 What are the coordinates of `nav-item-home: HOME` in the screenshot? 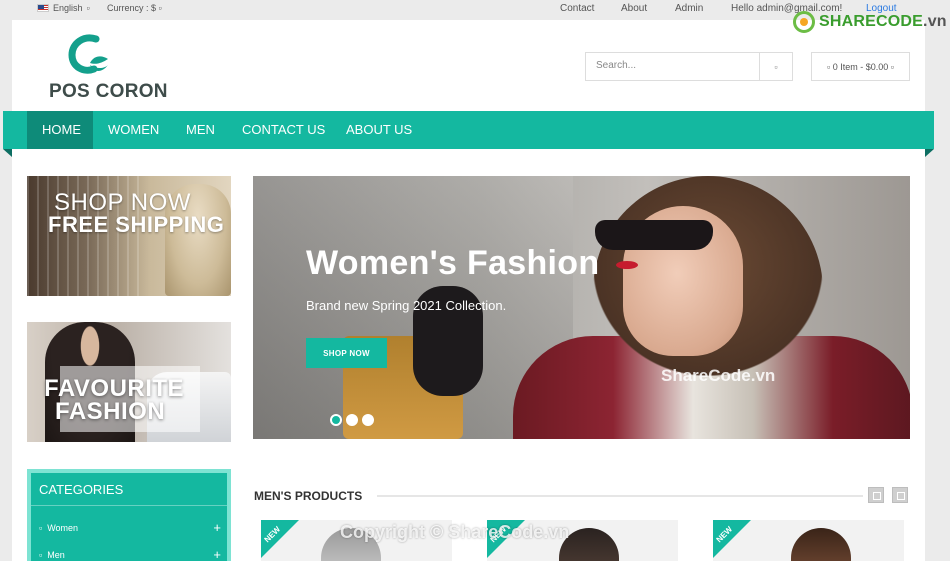 It's located at (60, 130).